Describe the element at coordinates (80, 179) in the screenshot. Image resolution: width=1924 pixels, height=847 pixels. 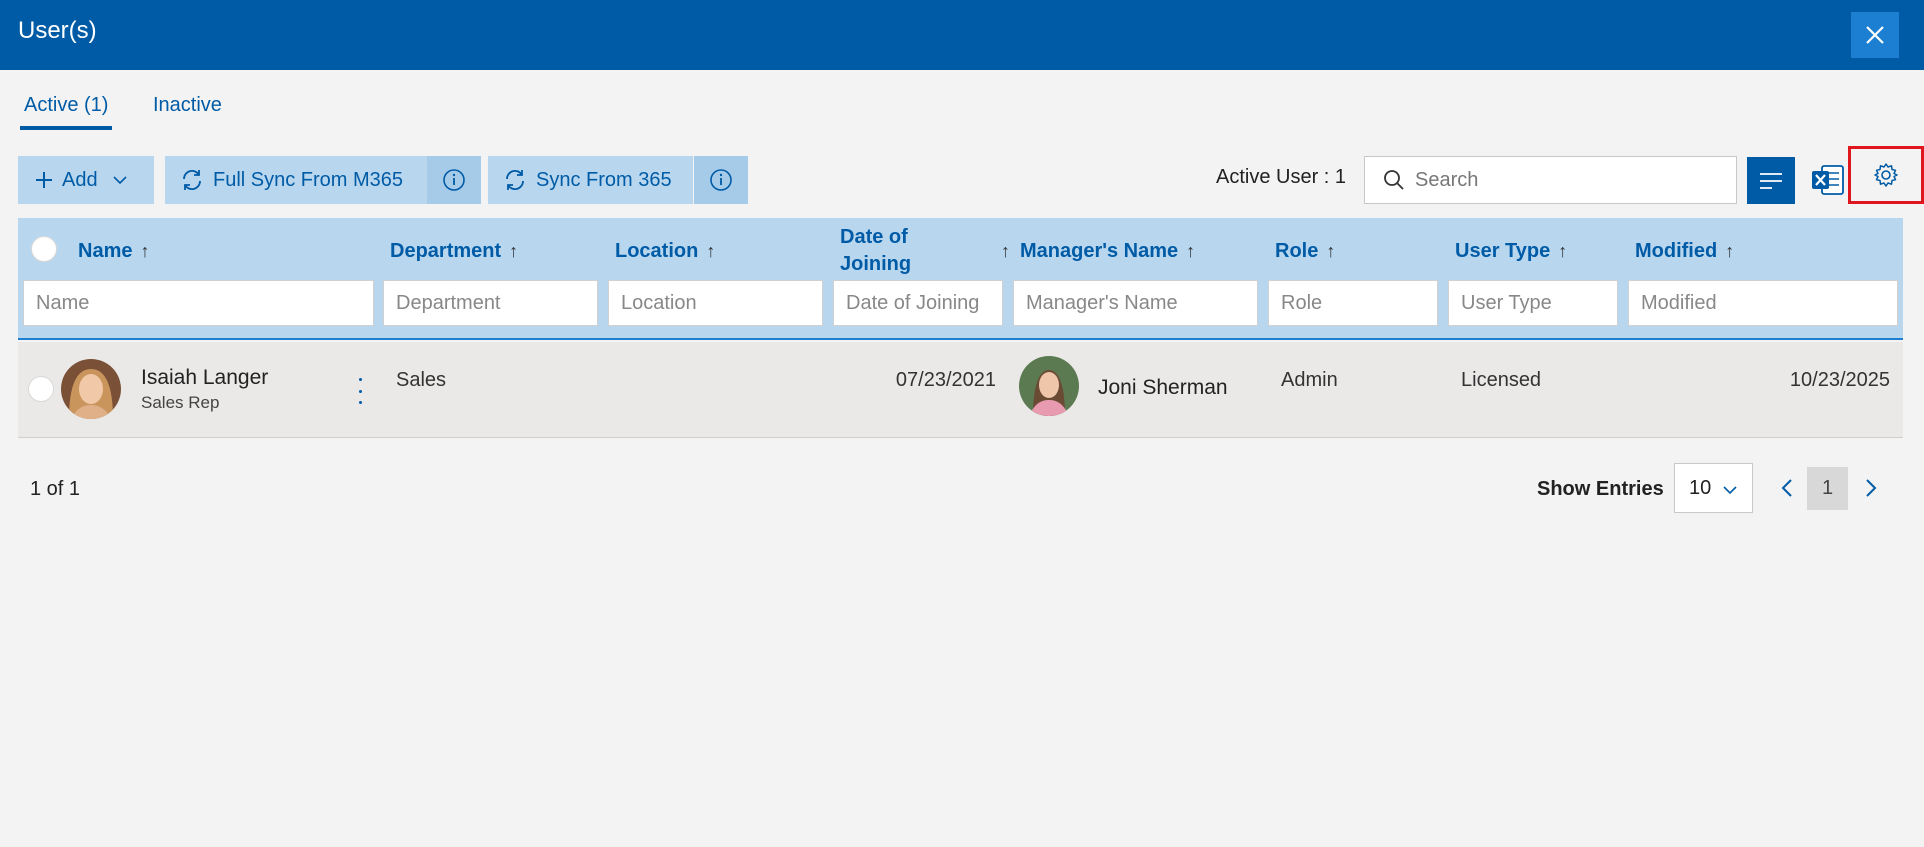
I see `add-button-label: Add` at that location.